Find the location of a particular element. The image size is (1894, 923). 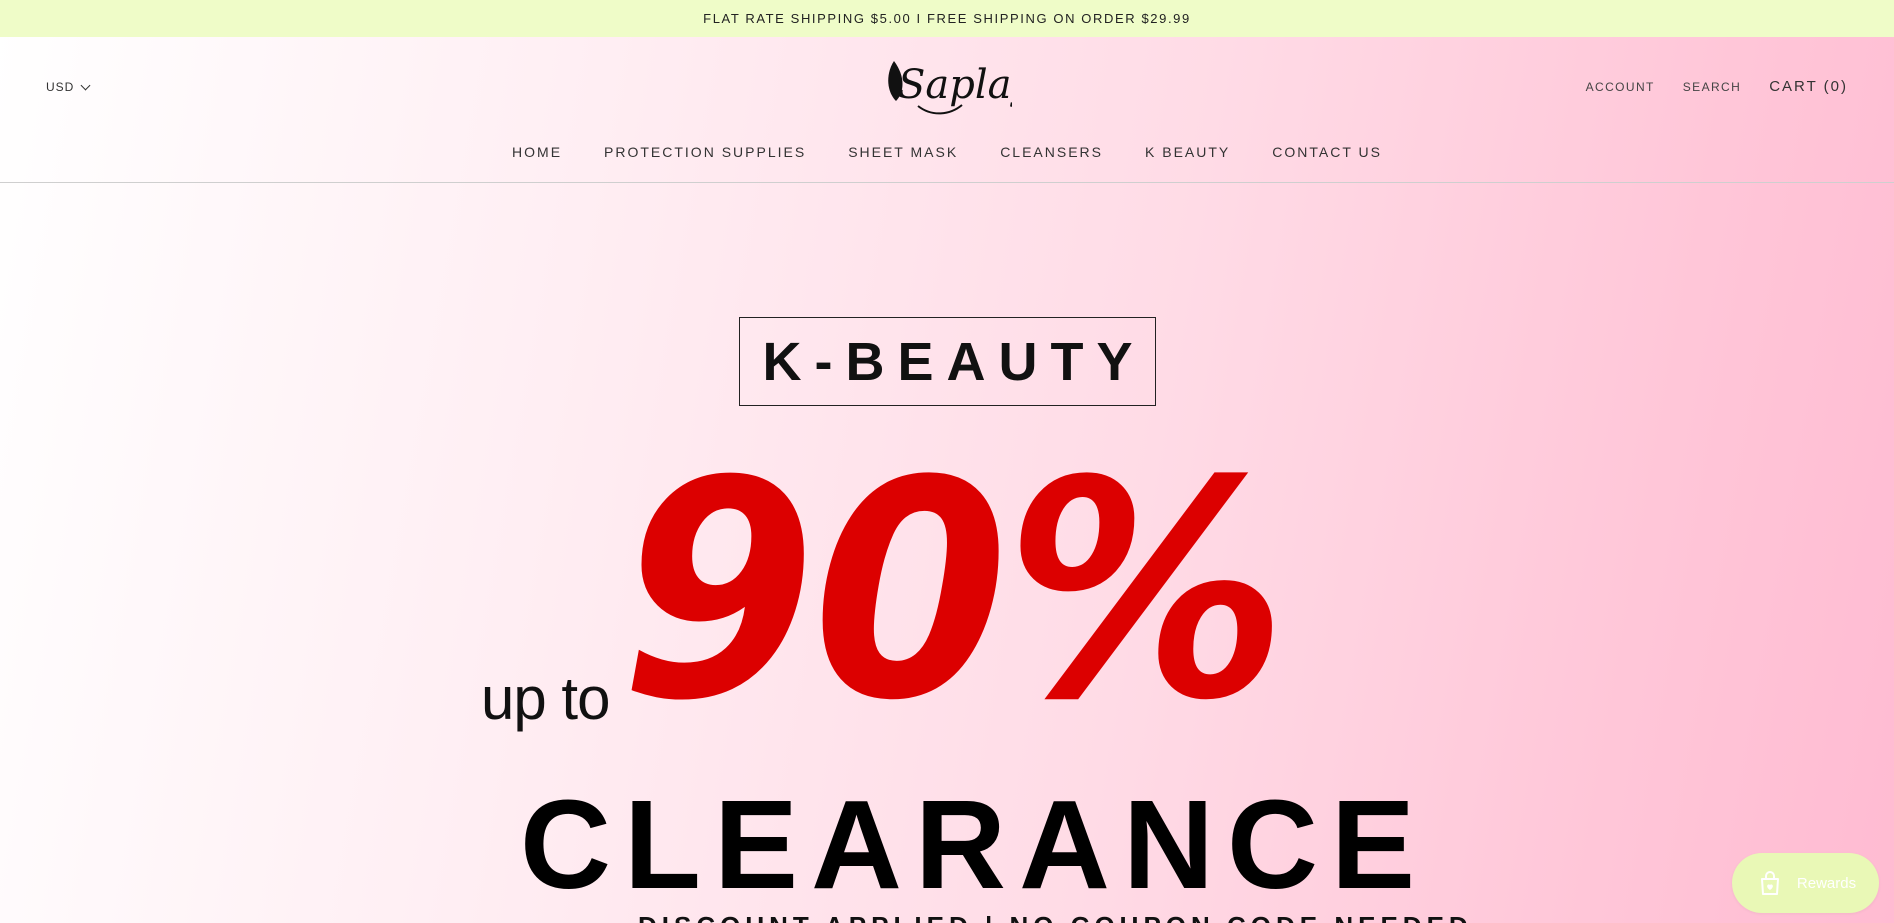

rewards-button: Rewards is located at coordinates (1805, 883).